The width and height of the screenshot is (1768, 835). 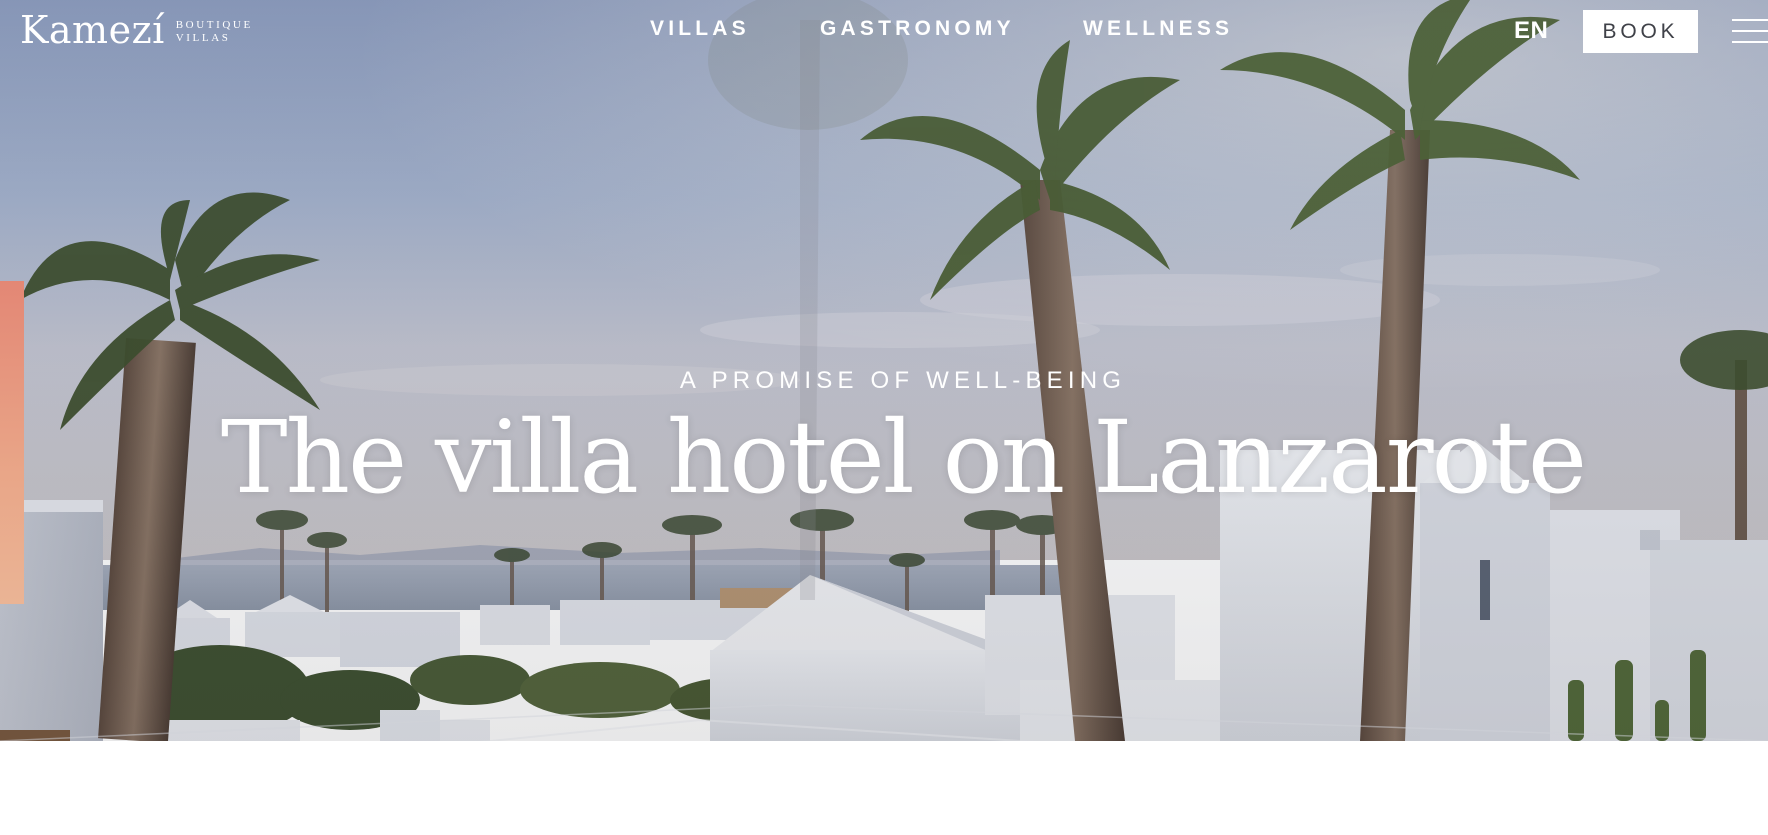 What do you see at coordinates (1158, 29) in the screenshot?
I see `nav-item-wellness: WELLNESS` at bounding box center [1158, 29].